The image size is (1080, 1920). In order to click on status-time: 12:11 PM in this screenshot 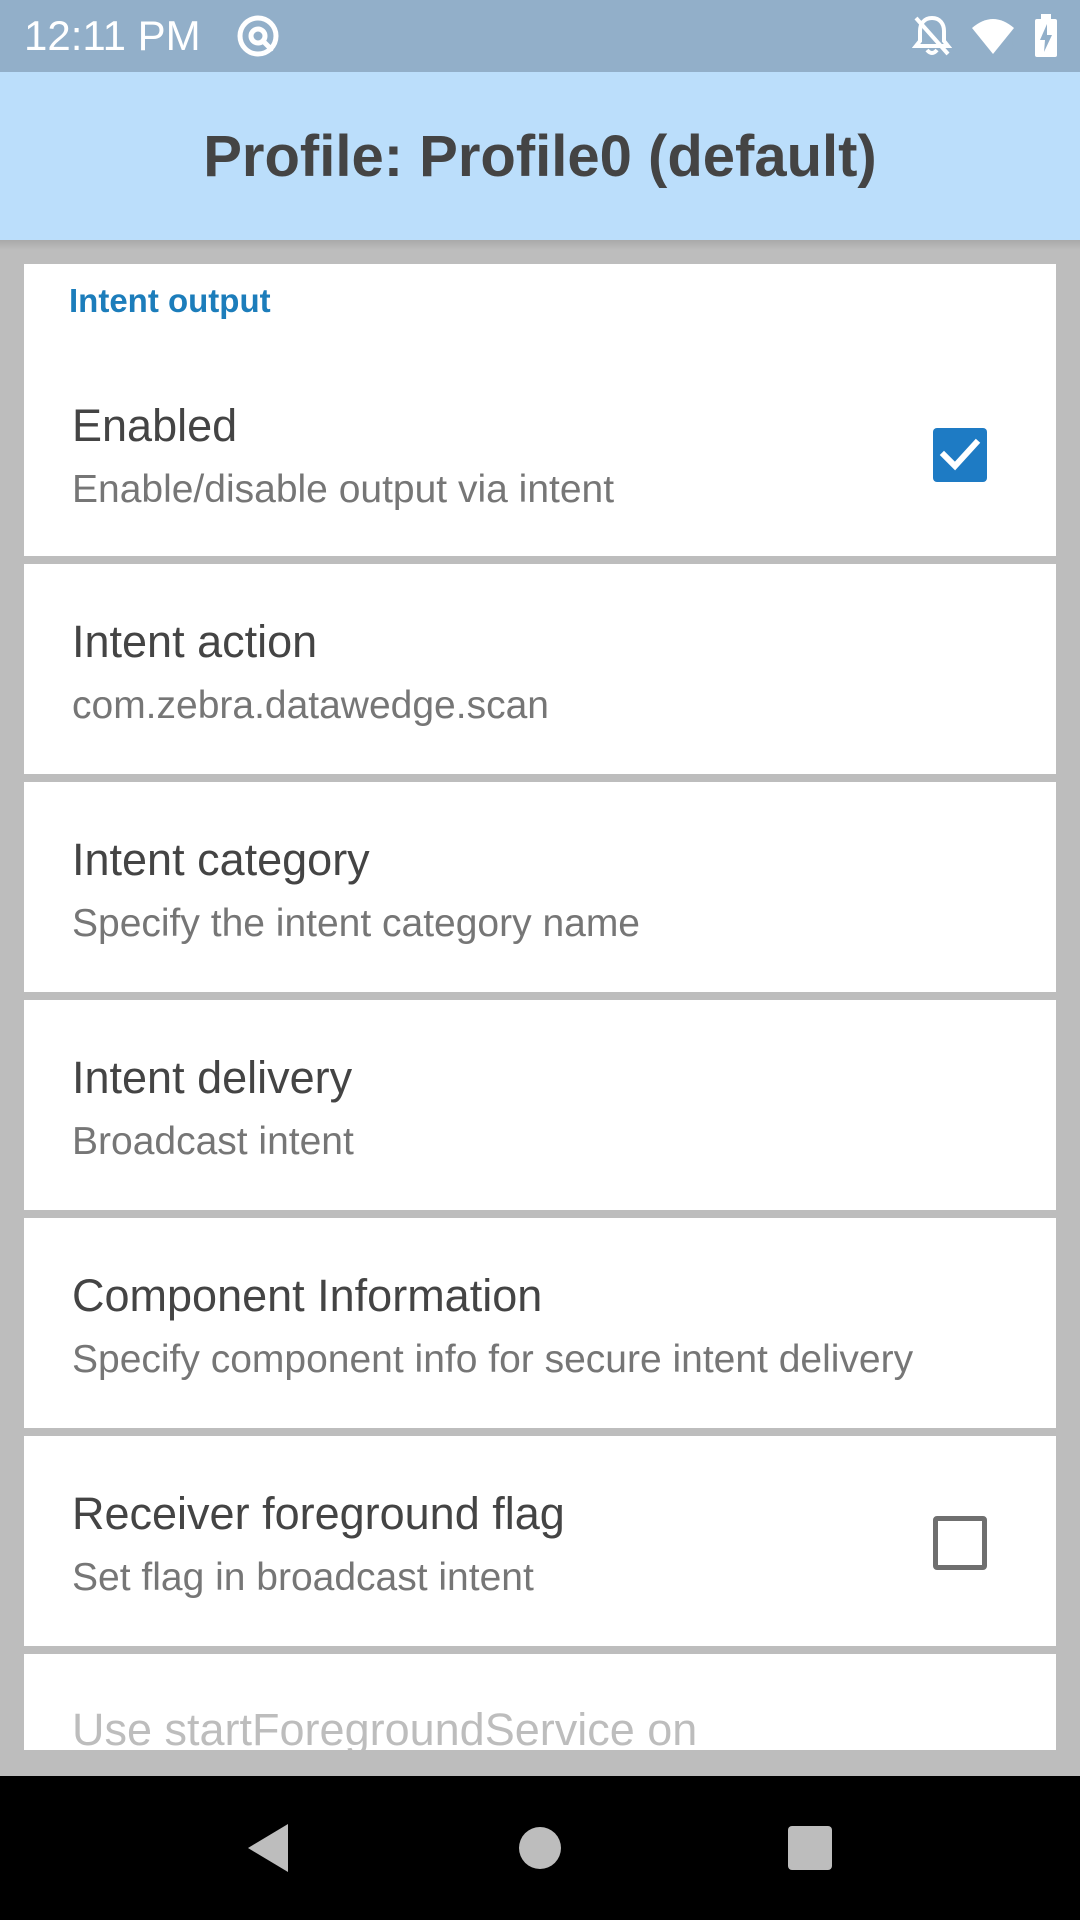, I will do `click(112, 35)`.